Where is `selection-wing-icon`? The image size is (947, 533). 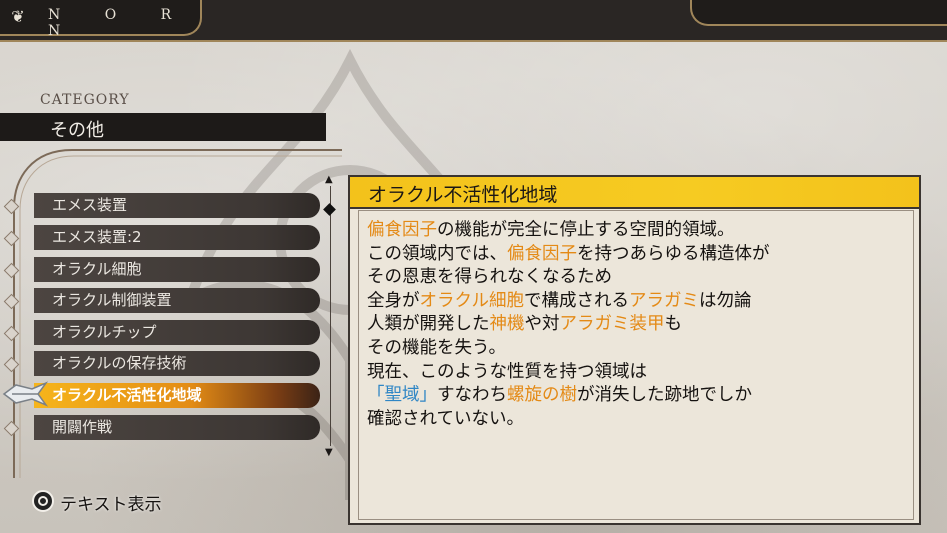 selection-wing-icon is located at coordinates (25, 394).